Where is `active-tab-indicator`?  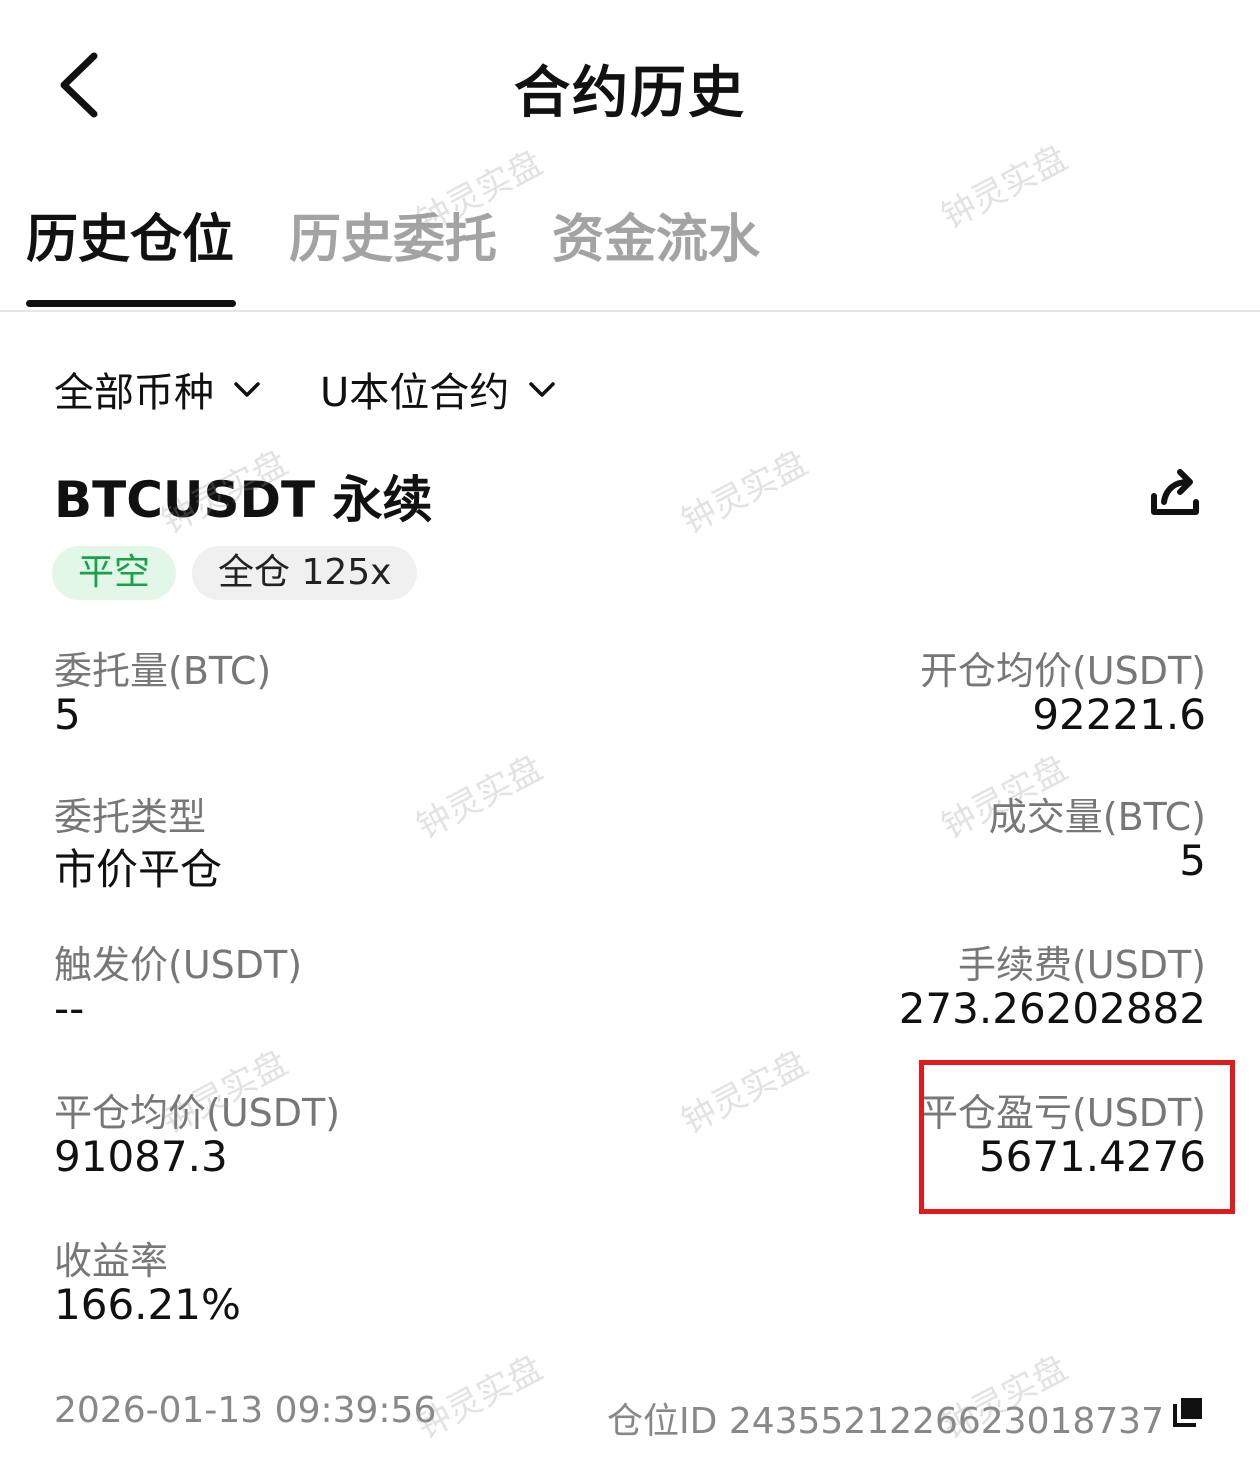 active-tab-indicator is located at coordinates (131, 303).